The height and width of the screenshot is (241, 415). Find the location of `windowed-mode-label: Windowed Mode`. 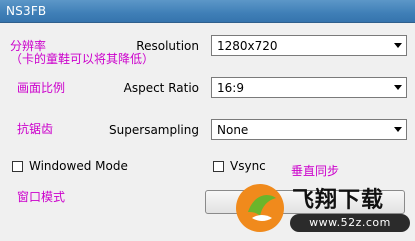

windowed-mode-label: Windowed Mode is located at coordinates (78, 166).